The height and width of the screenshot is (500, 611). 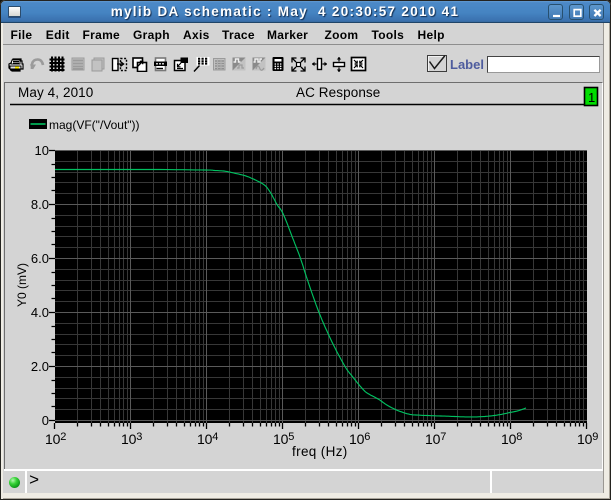 I want to click on svg-text: 1, so click(x=591, y=97).